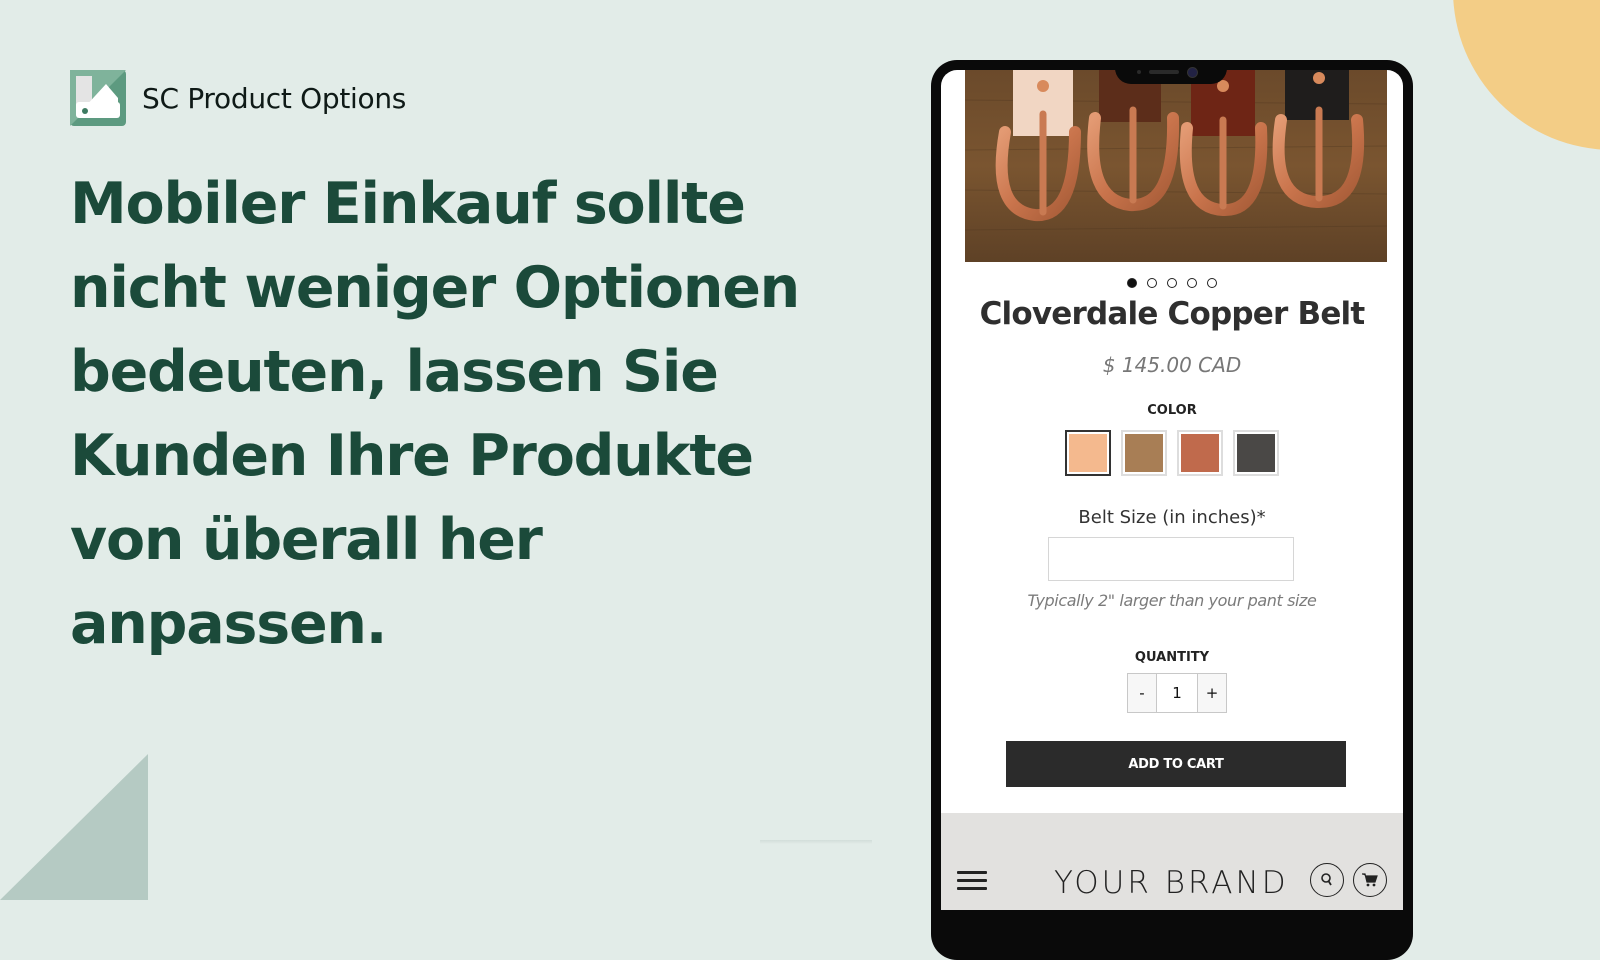  What do you see at coordinates (1172, 861) in the screenshot?
I see `mobile-footer-nav: YOUR BRAND` at bounding box center [1172, 861].